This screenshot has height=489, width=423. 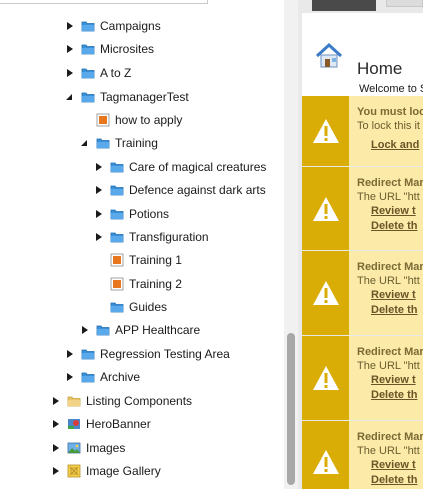 I want to click on toolbar-tab-active, so click(x=344, y=5).